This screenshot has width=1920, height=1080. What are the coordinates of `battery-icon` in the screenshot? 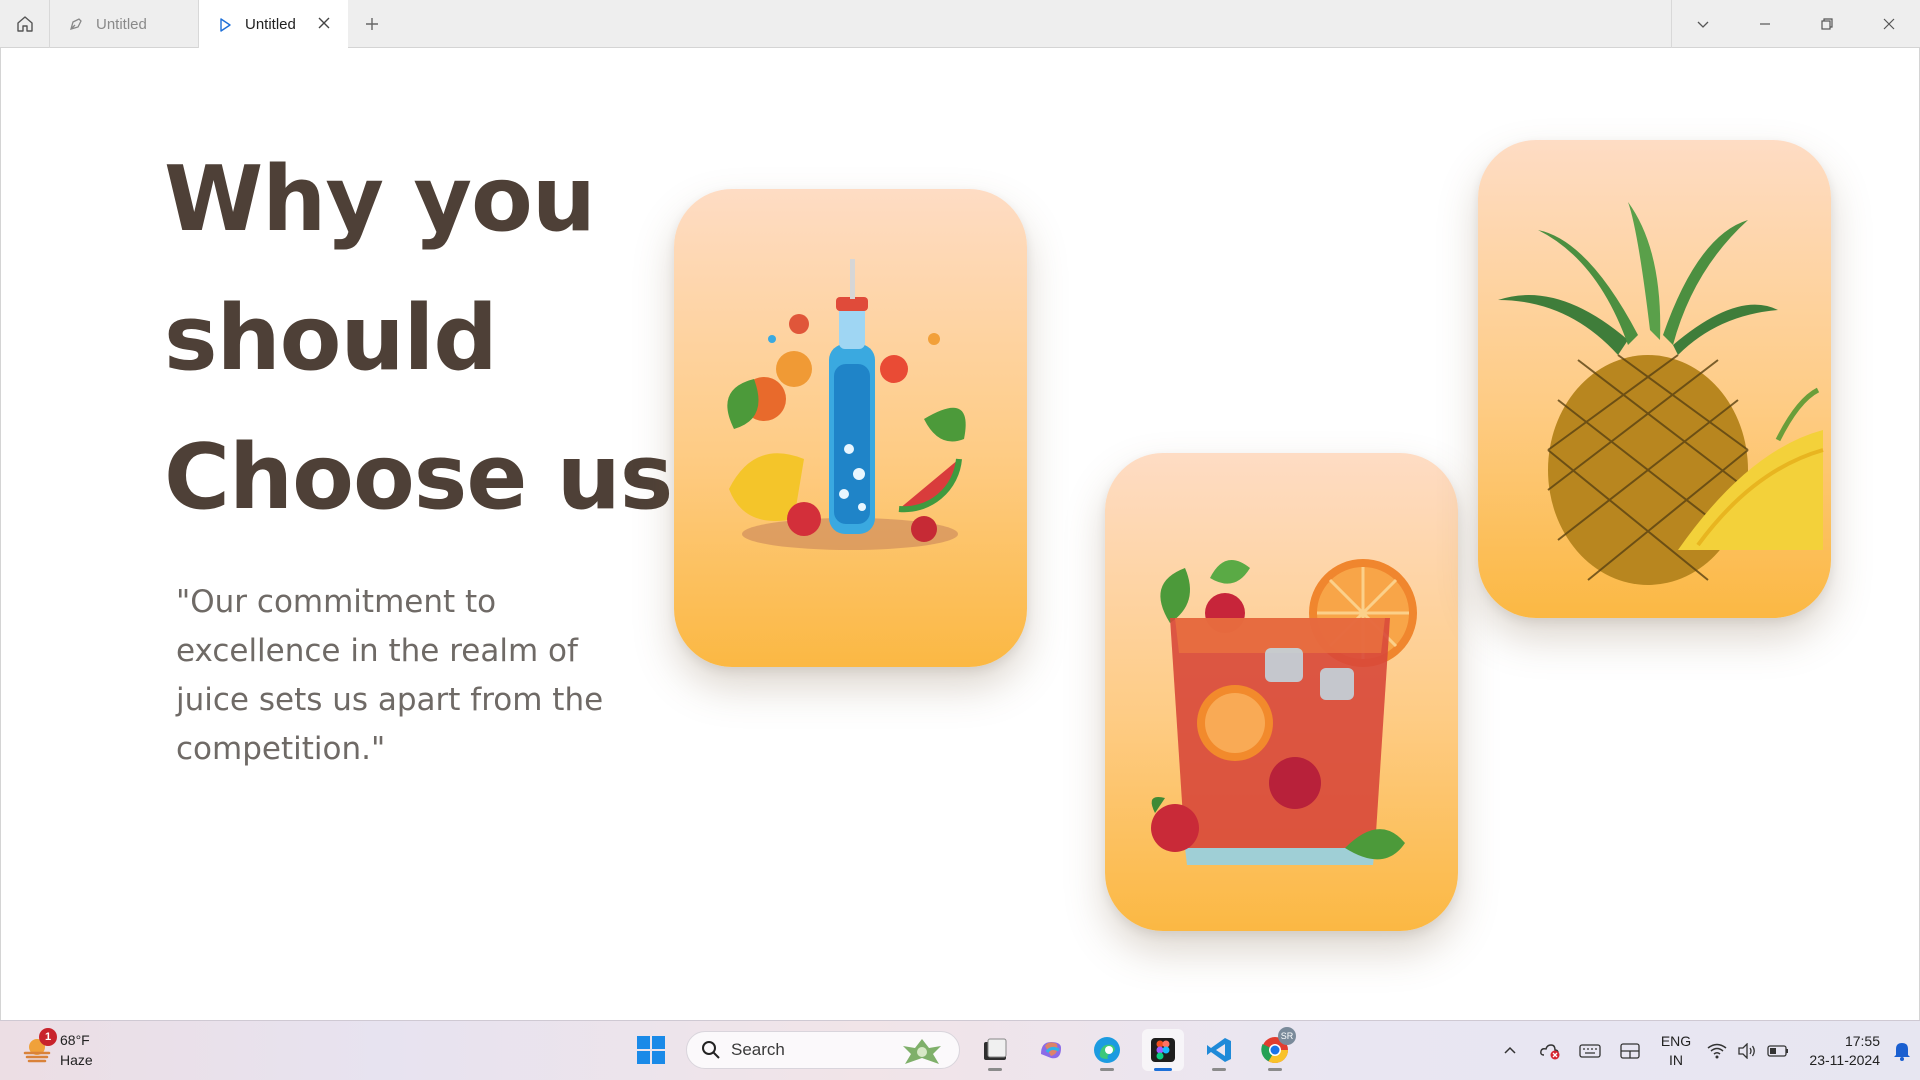 It's located at (1777, 1051).